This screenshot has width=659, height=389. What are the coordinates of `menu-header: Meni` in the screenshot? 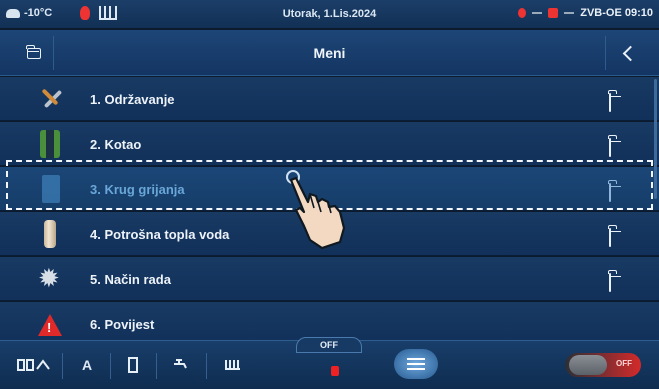 It's located at (329, 53).